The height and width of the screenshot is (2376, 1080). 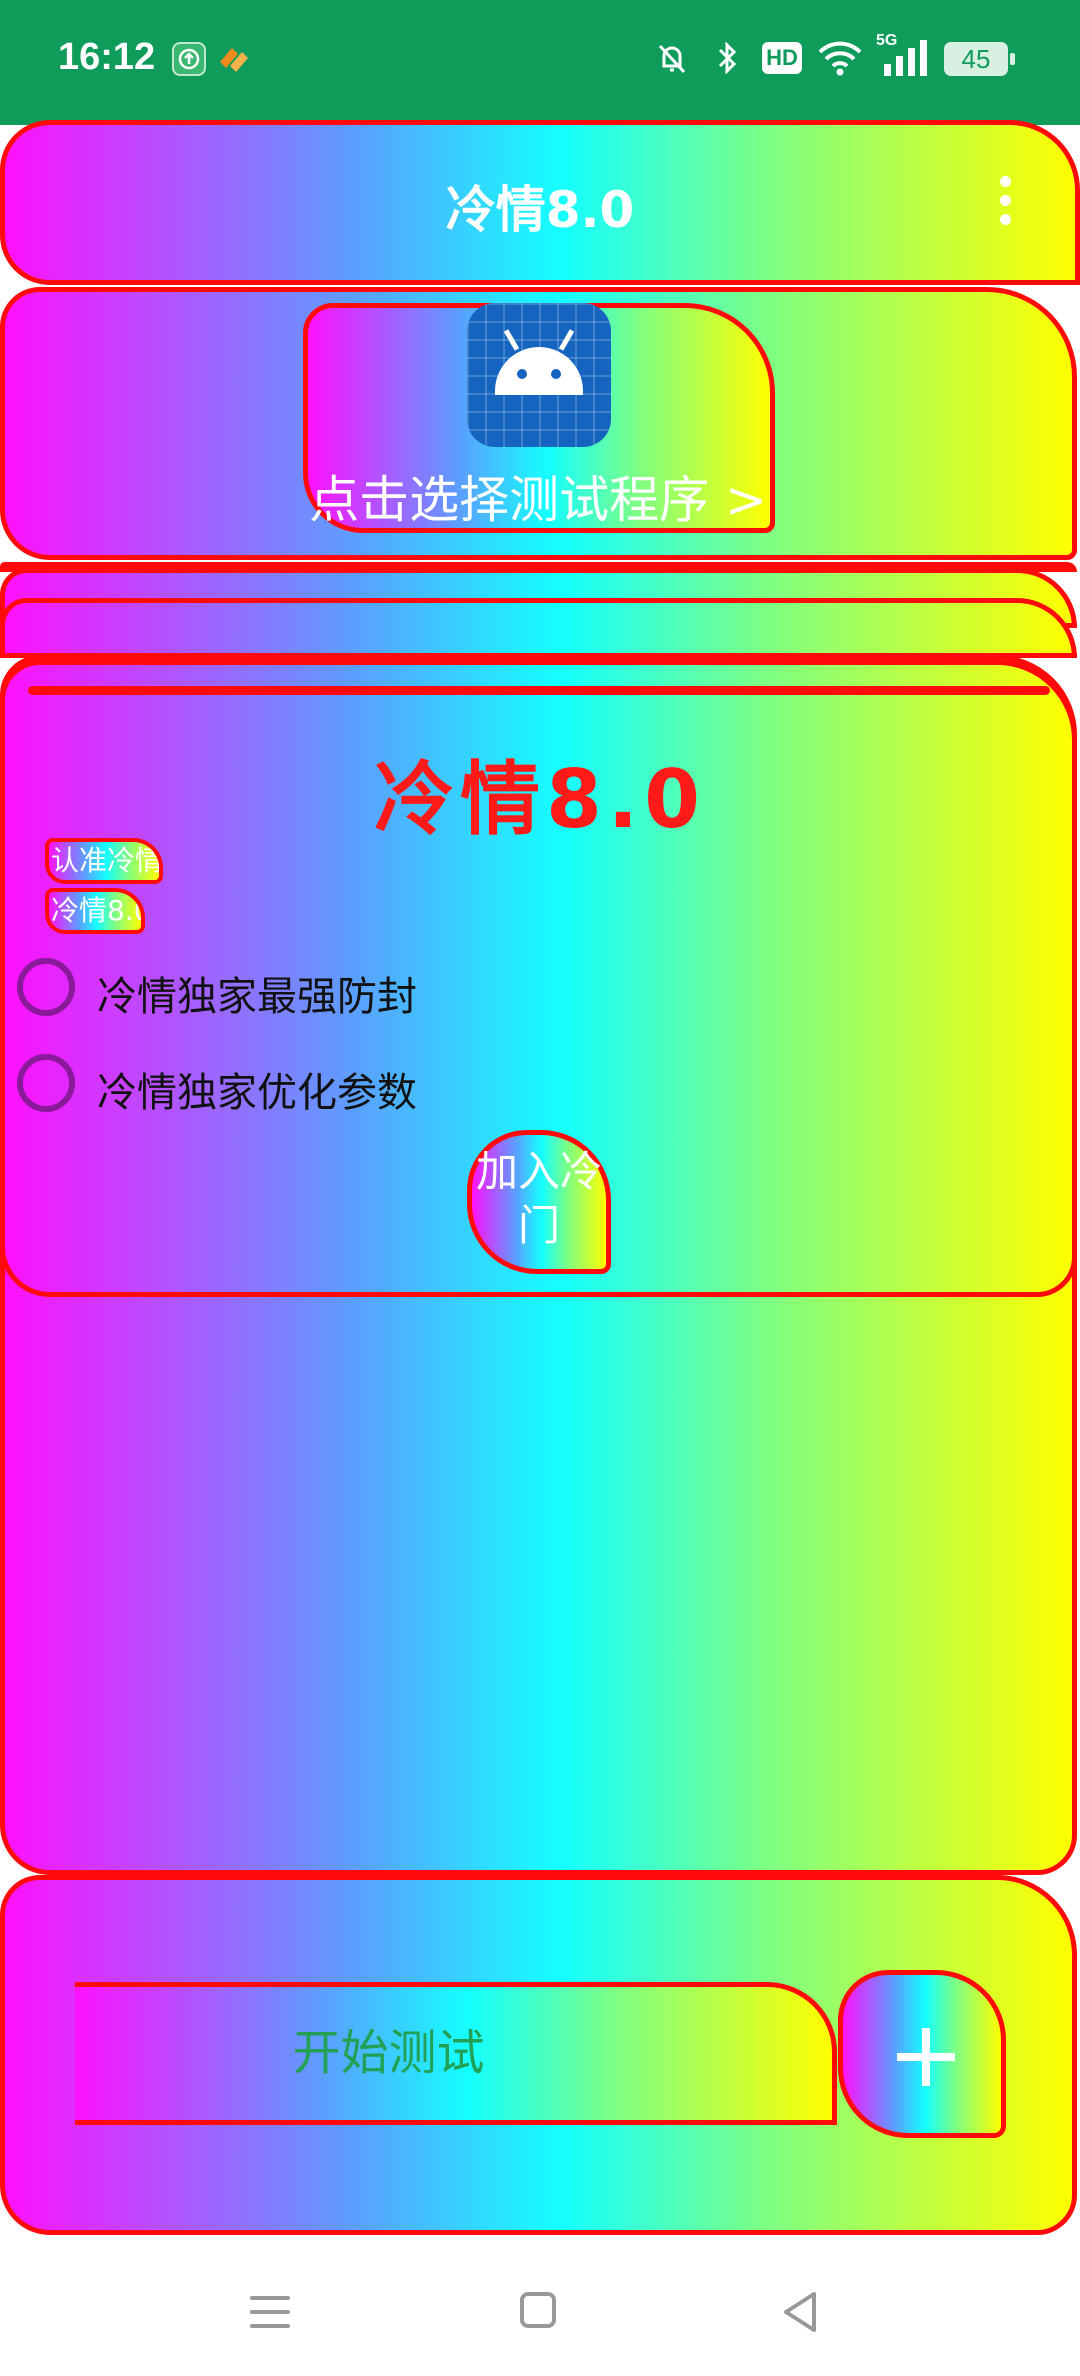 I want to click on bluetooth-icon, so click(x=728, y=58).